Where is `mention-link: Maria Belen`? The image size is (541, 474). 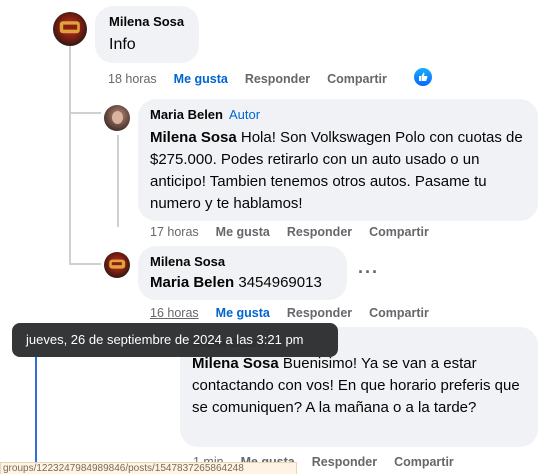
mention-link: Maria Belen is located at coordinates (192, 282).